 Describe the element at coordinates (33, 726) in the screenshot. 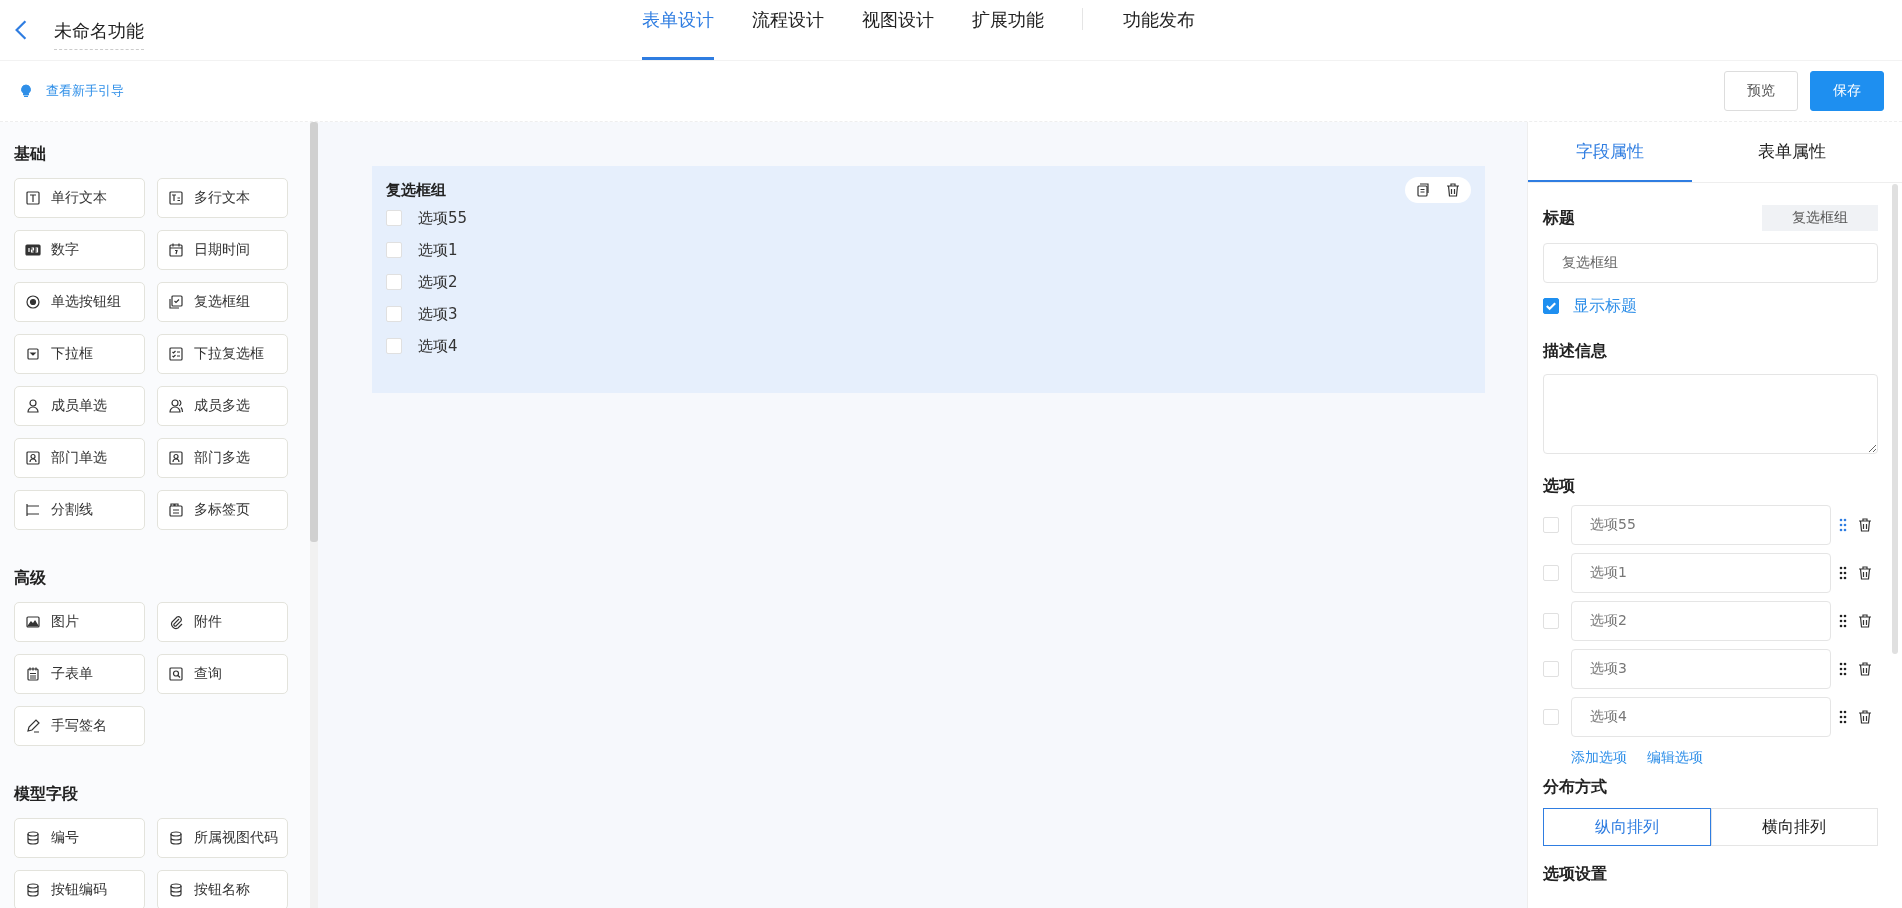

I see `pen-icon` at that location.